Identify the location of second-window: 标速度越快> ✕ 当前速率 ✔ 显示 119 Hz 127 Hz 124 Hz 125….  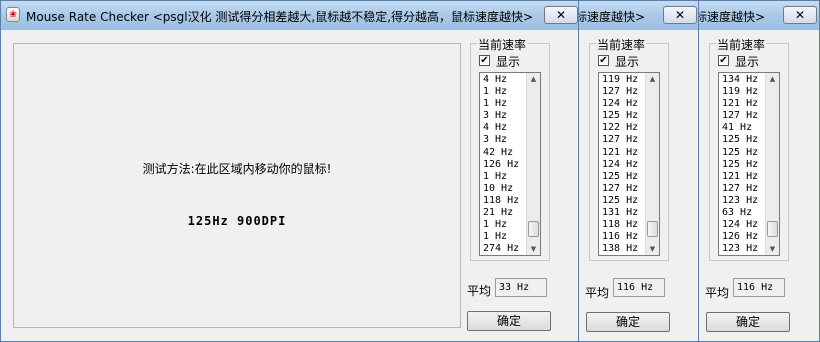
(639, 171).